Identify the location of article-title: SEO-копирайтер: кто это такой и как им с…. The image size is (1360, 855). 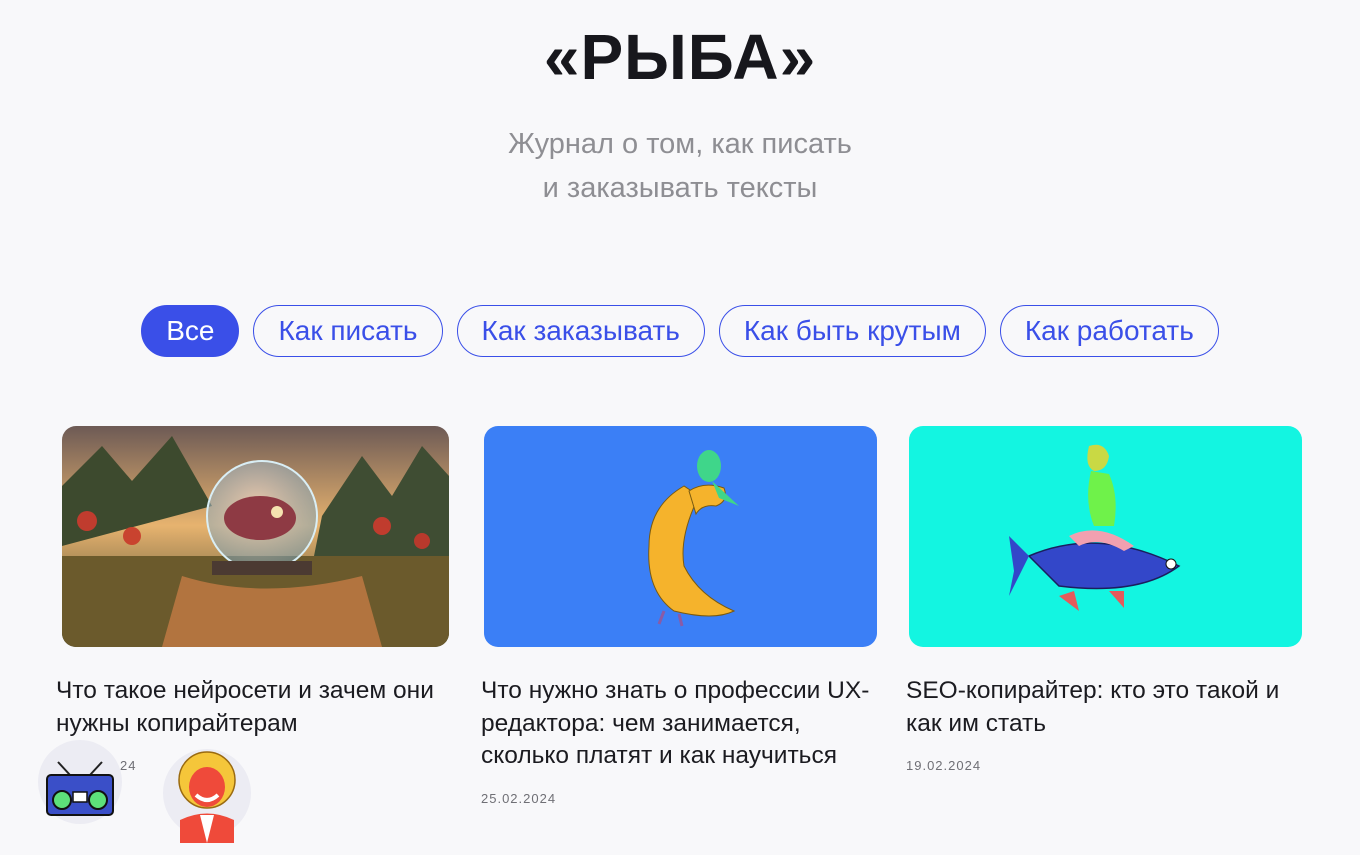
(1106, 707).